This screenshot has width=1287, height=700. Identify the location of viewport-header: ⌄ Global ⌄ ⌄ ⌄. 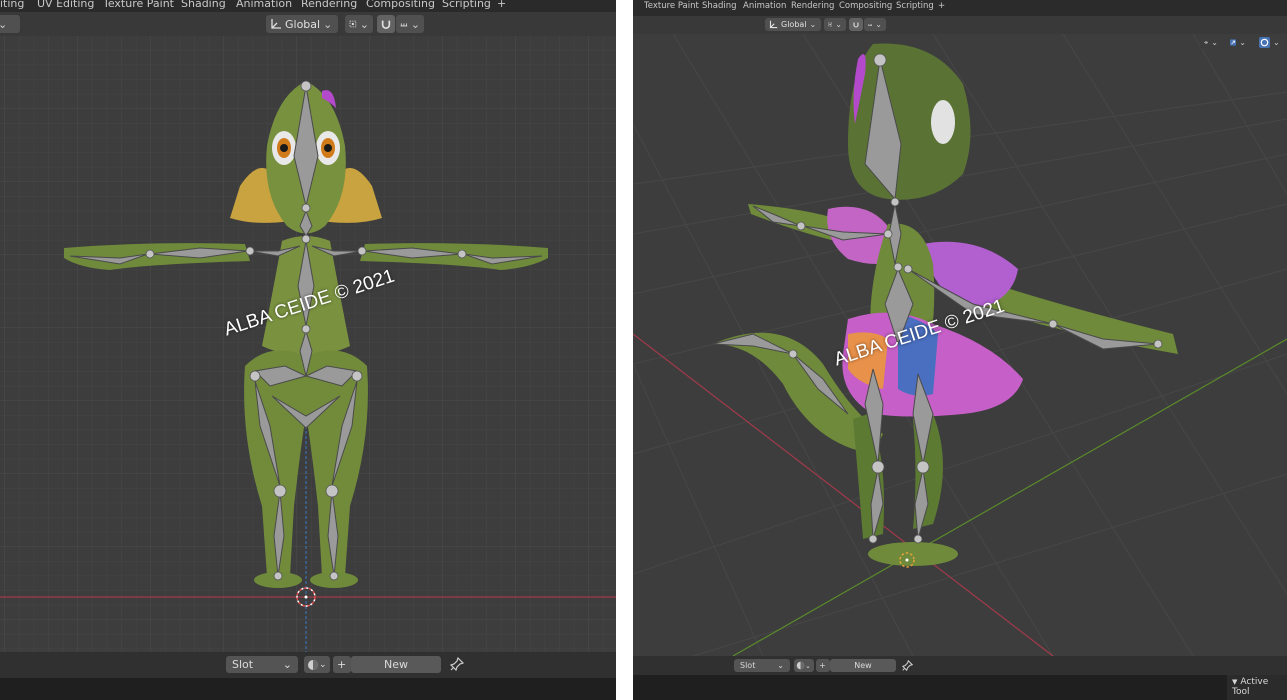
(308, 24).